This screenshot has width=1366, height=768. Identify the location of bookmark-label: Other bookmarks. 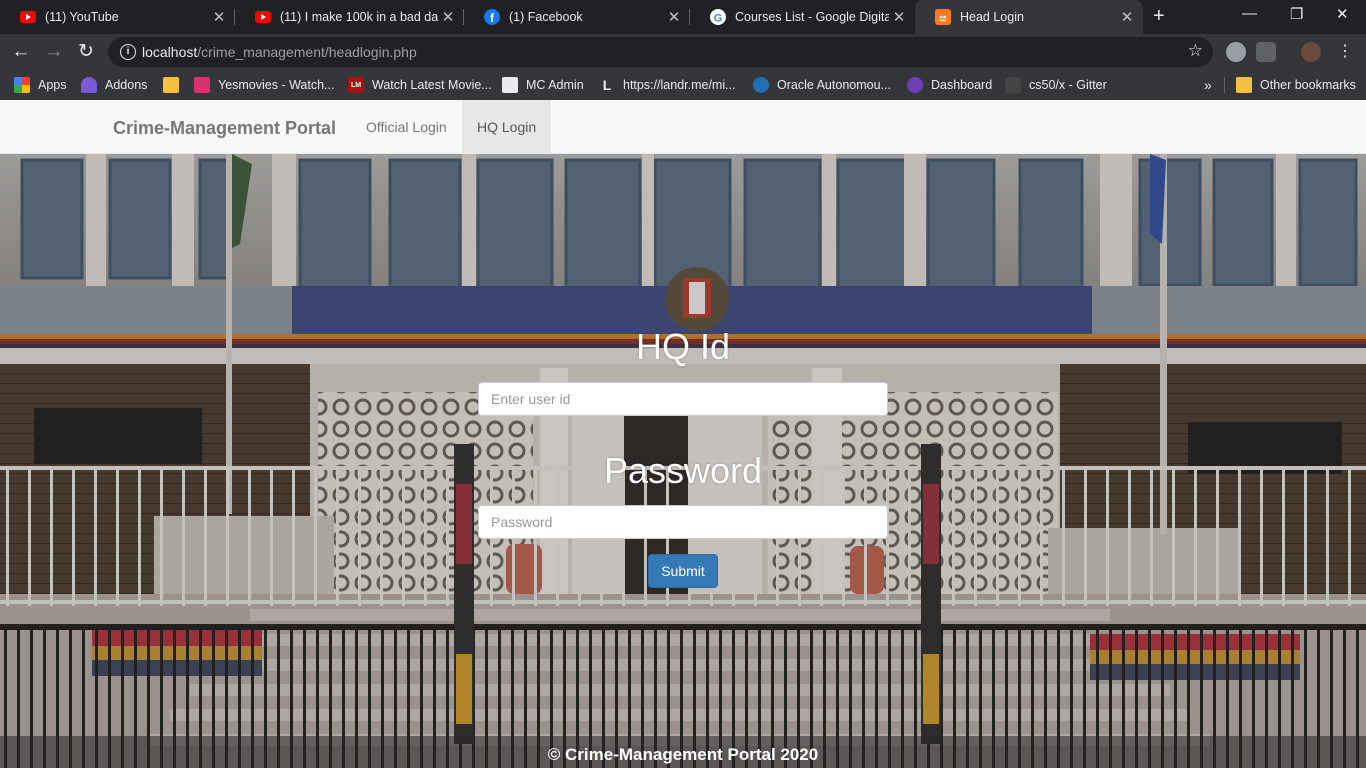
(1308, 85).